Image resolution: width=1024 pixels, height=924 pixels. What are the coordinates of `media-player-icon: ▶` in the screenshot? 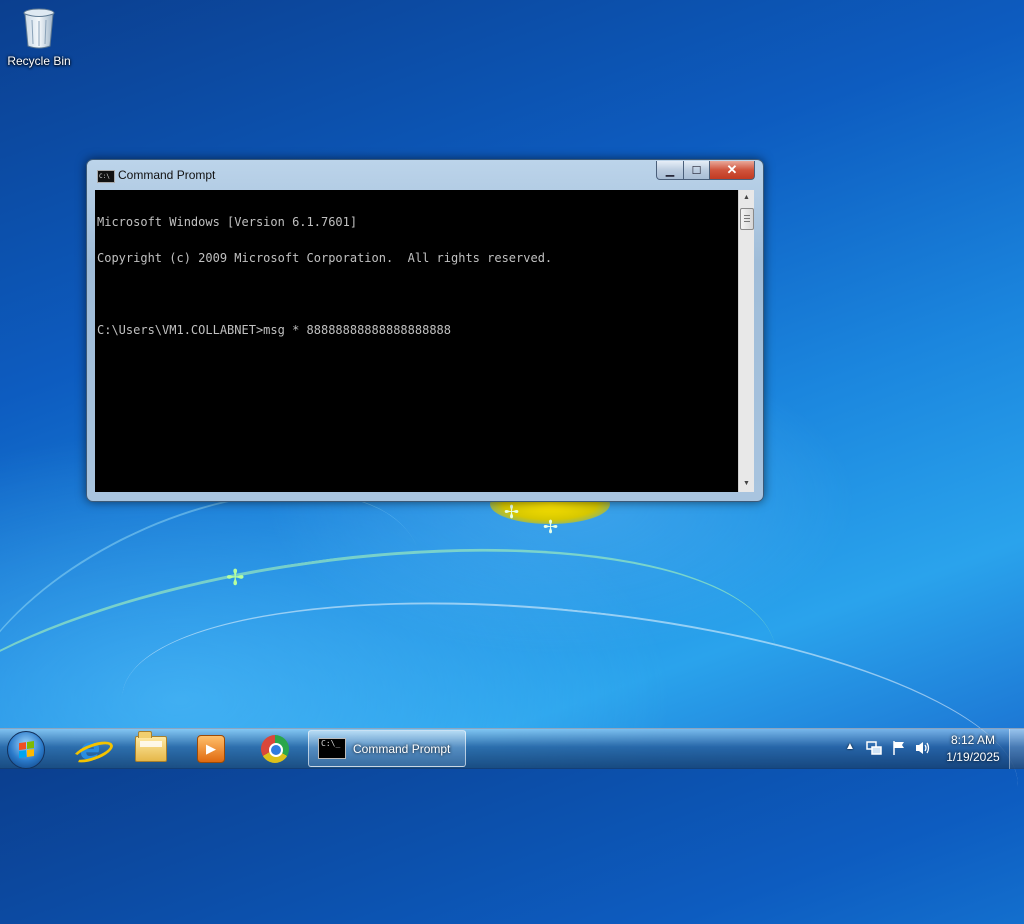 It's located at (211, 749).